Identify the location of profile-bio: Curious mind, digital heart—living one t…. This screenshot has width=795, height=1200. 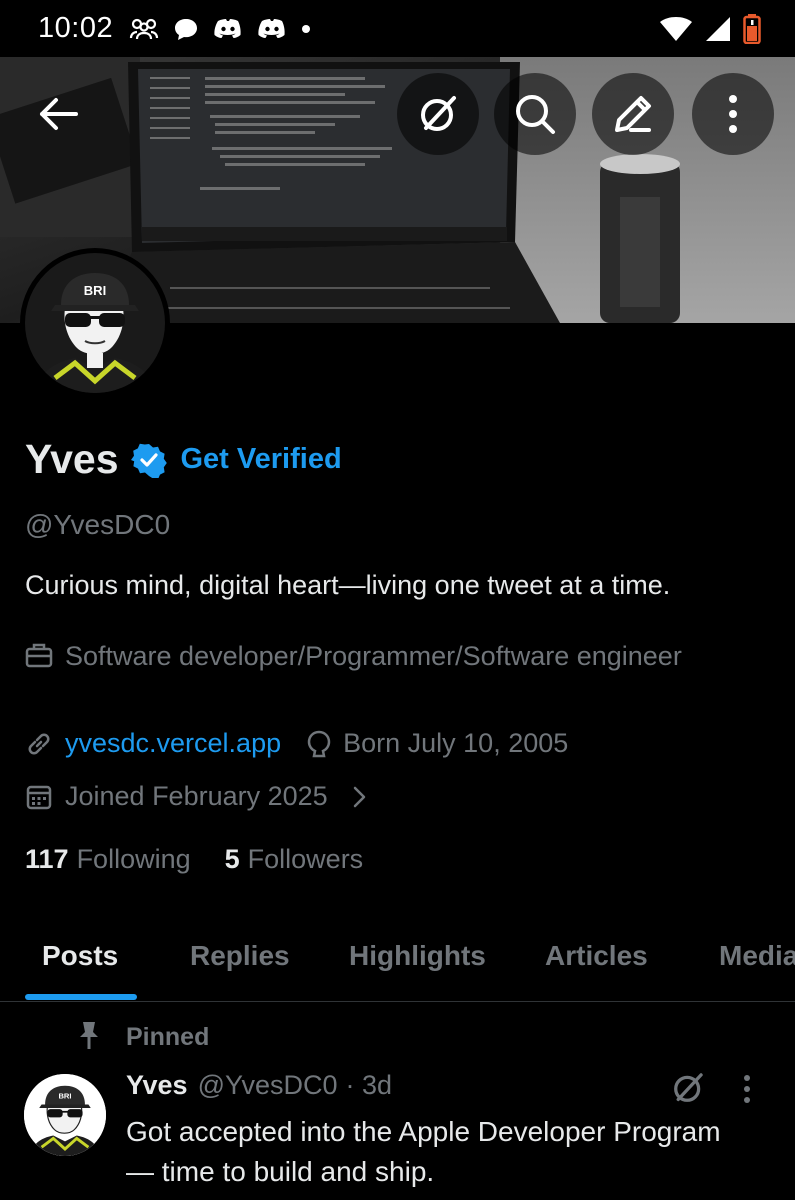
(348, 585).